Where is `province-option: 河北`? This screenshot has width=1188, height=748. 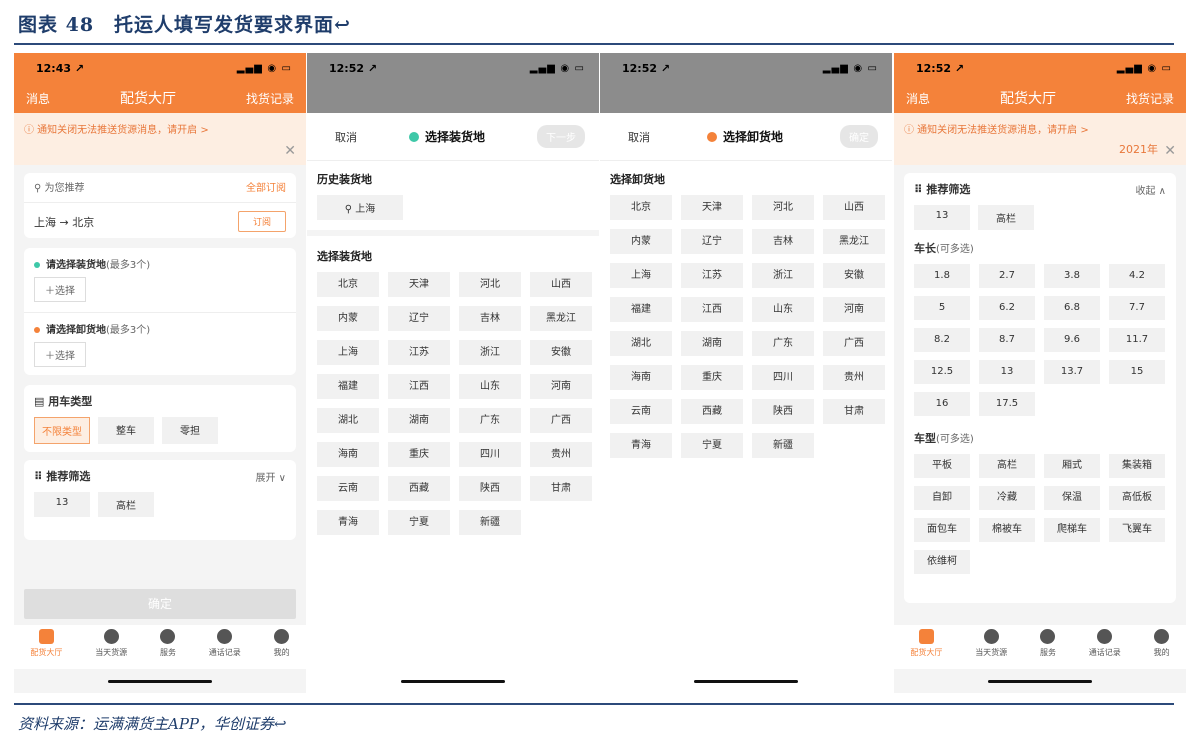 province-option: 河北 is located at coordinates (783, 207).